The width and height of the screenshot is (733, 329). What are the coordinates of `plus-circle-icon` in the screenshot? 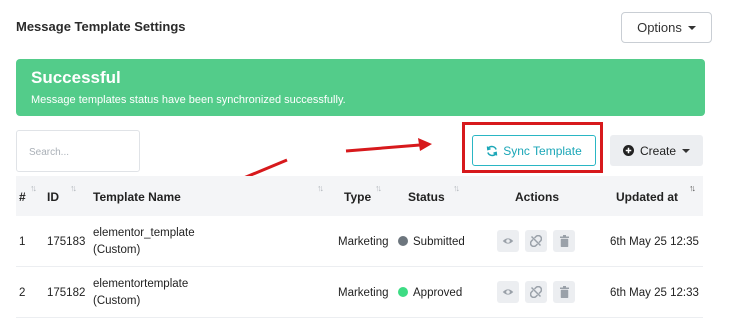 It's located at (628, 150).